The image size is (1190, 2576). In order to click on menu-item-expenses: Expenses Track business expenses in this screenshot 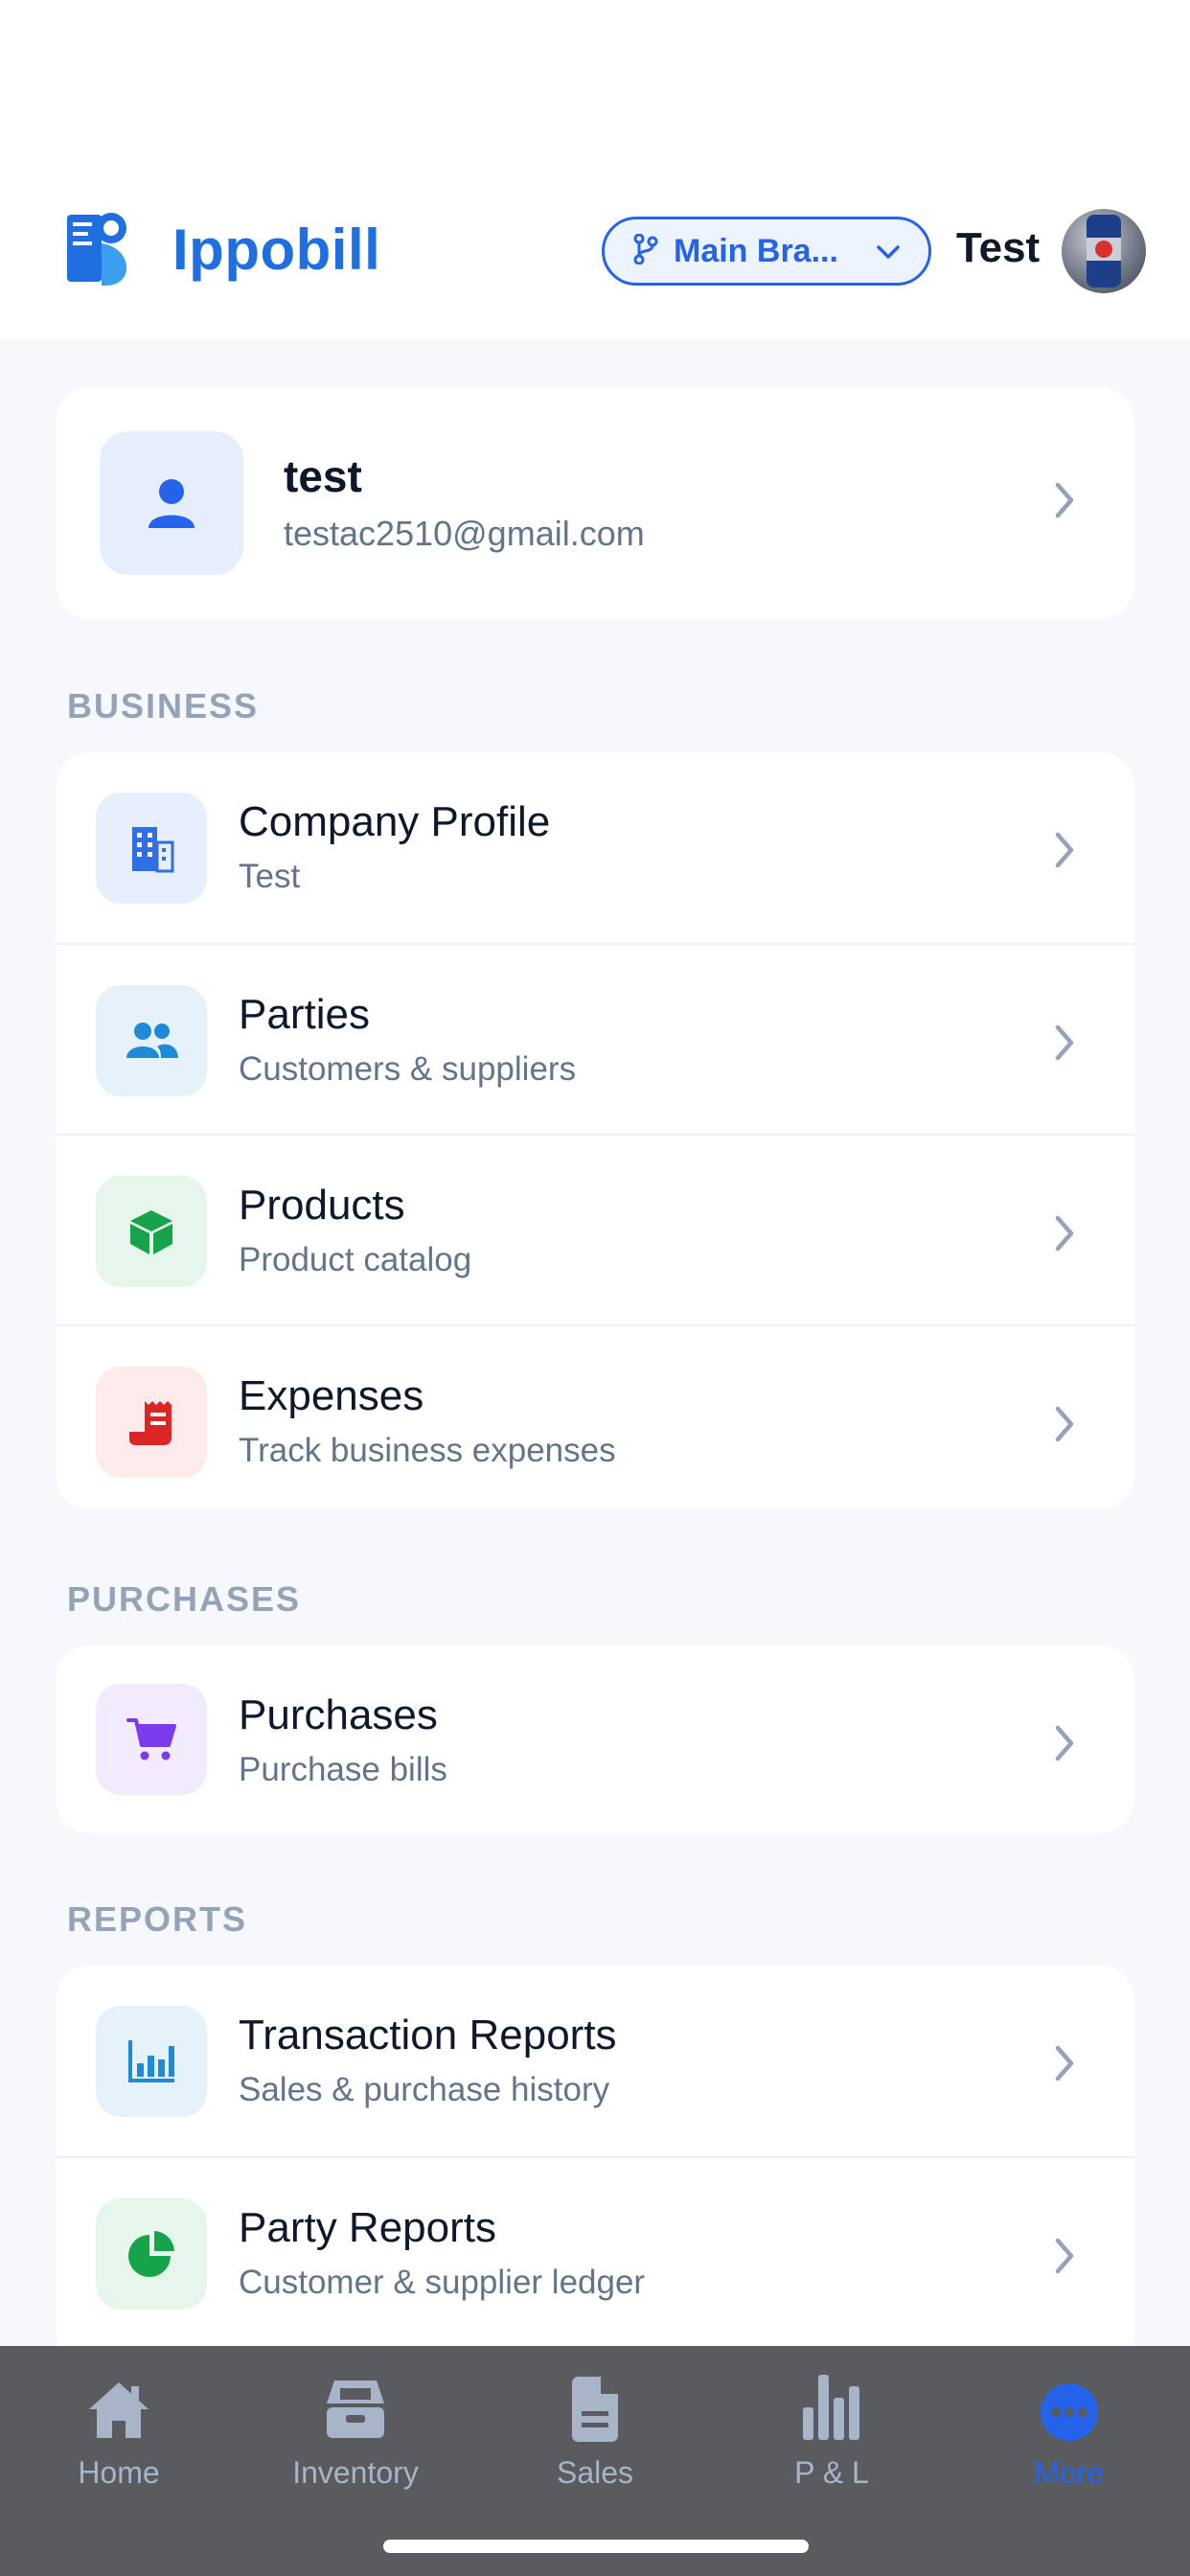, I will do `click(595, 1419)`.